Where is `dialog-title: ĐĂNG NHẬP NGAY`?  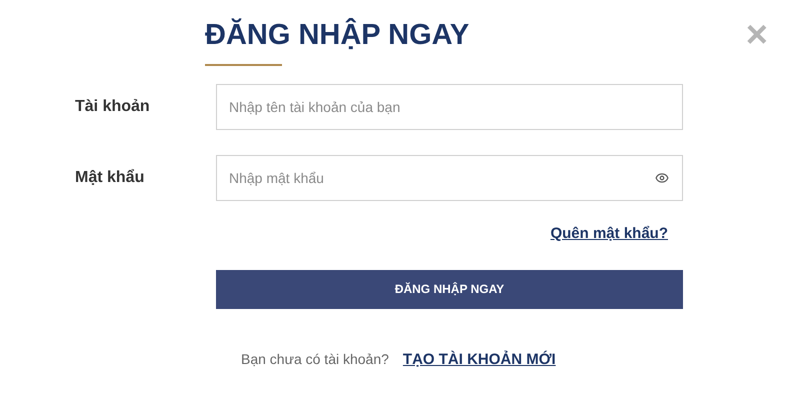 dialog-title: ĐĂNG NHẬP NGAY is located at coordinates (337, 35).